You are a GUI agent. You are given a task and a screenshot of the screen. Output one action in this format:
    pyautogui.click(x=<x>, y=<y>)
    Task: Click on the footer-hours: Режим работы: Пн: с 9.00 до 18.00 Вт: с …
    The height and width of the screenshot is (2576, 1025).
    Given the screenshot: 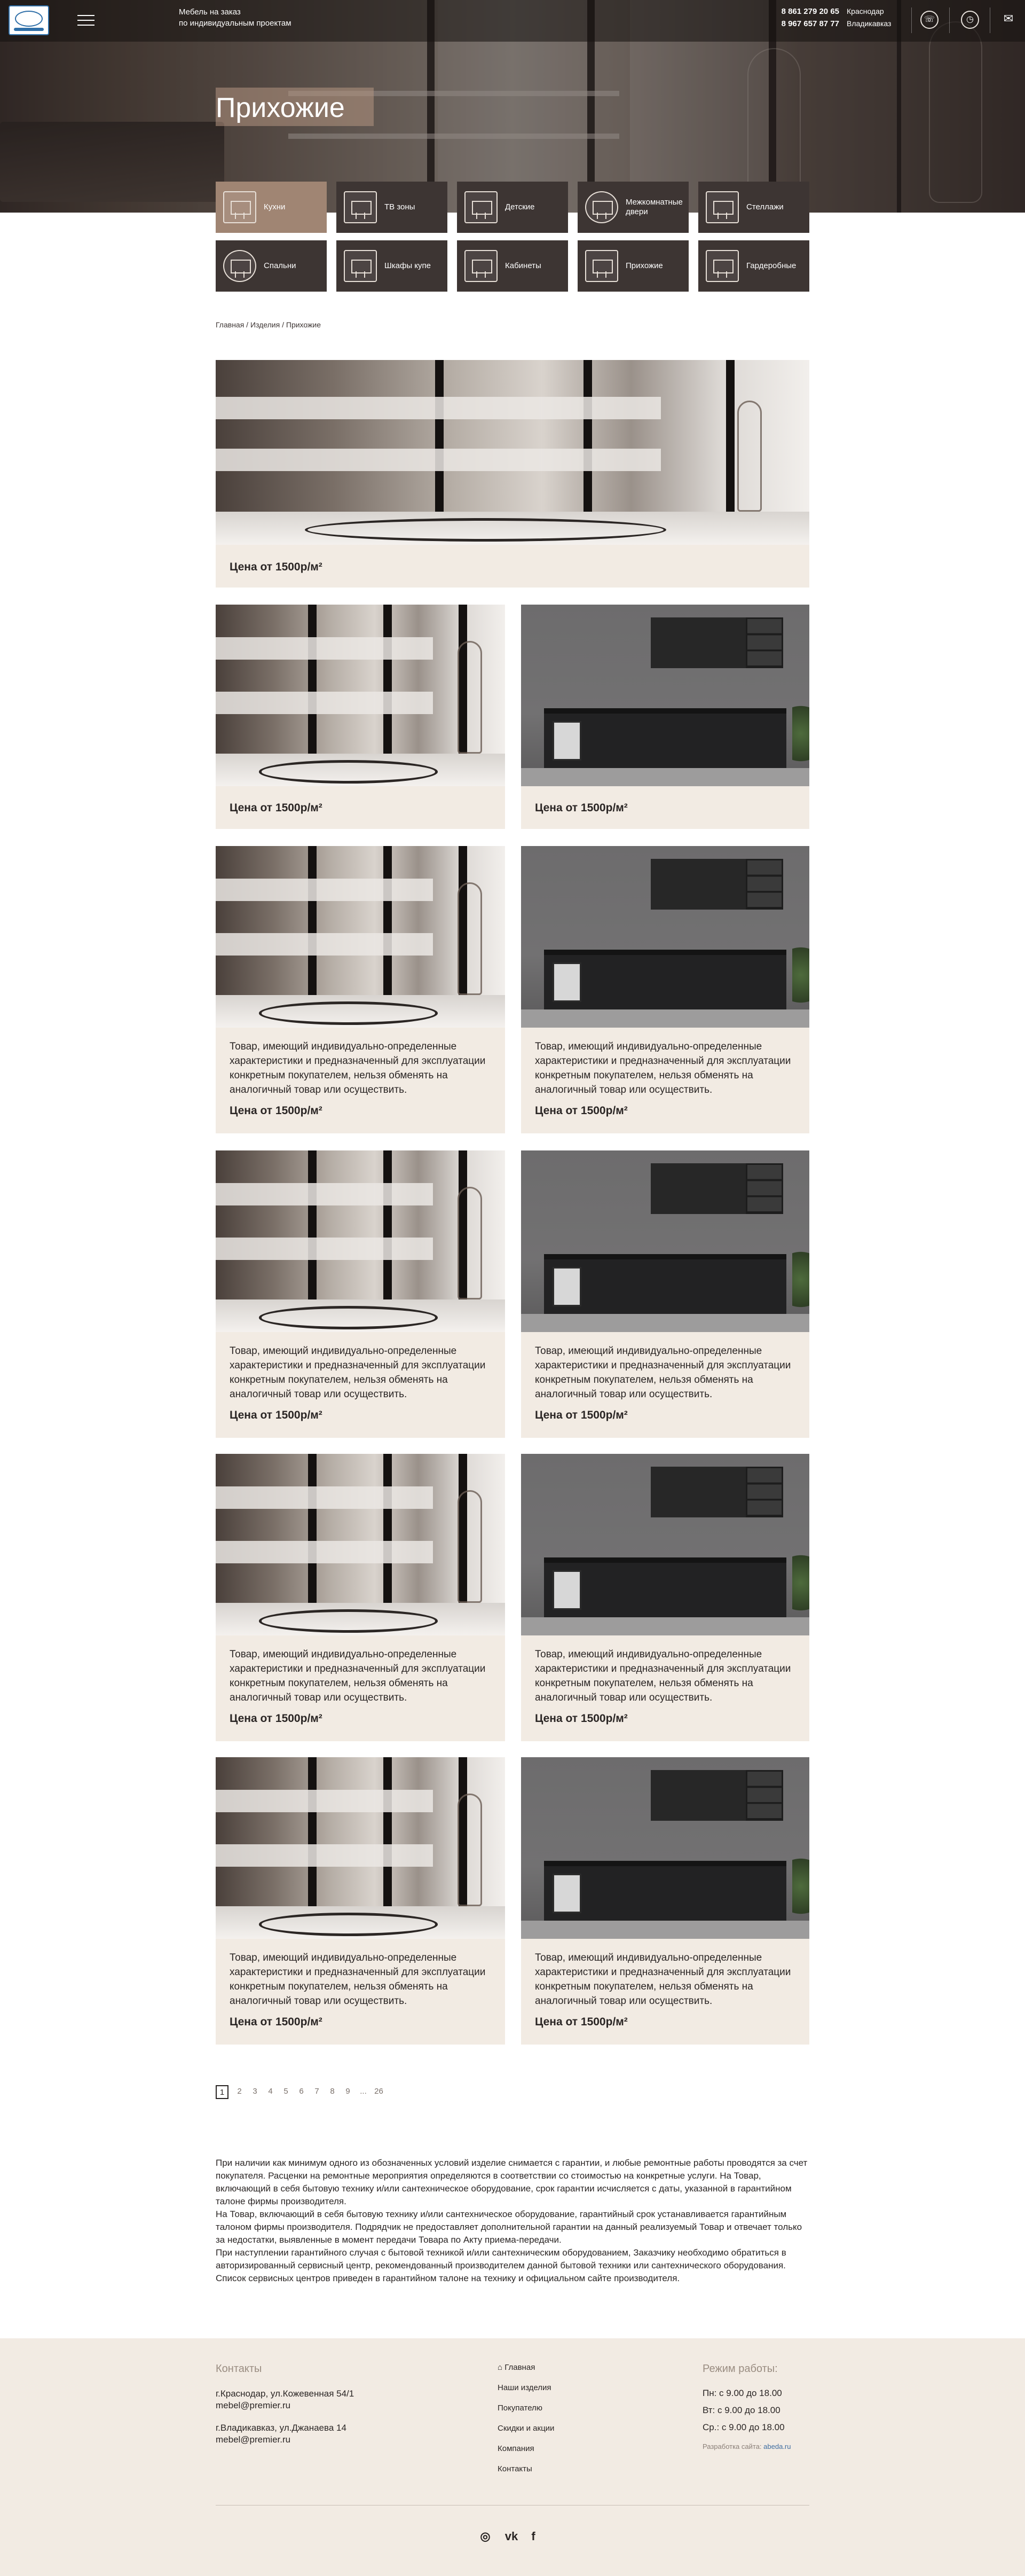 What is the action you would take?
    pyautogui.click(x=756, y=2406)
    